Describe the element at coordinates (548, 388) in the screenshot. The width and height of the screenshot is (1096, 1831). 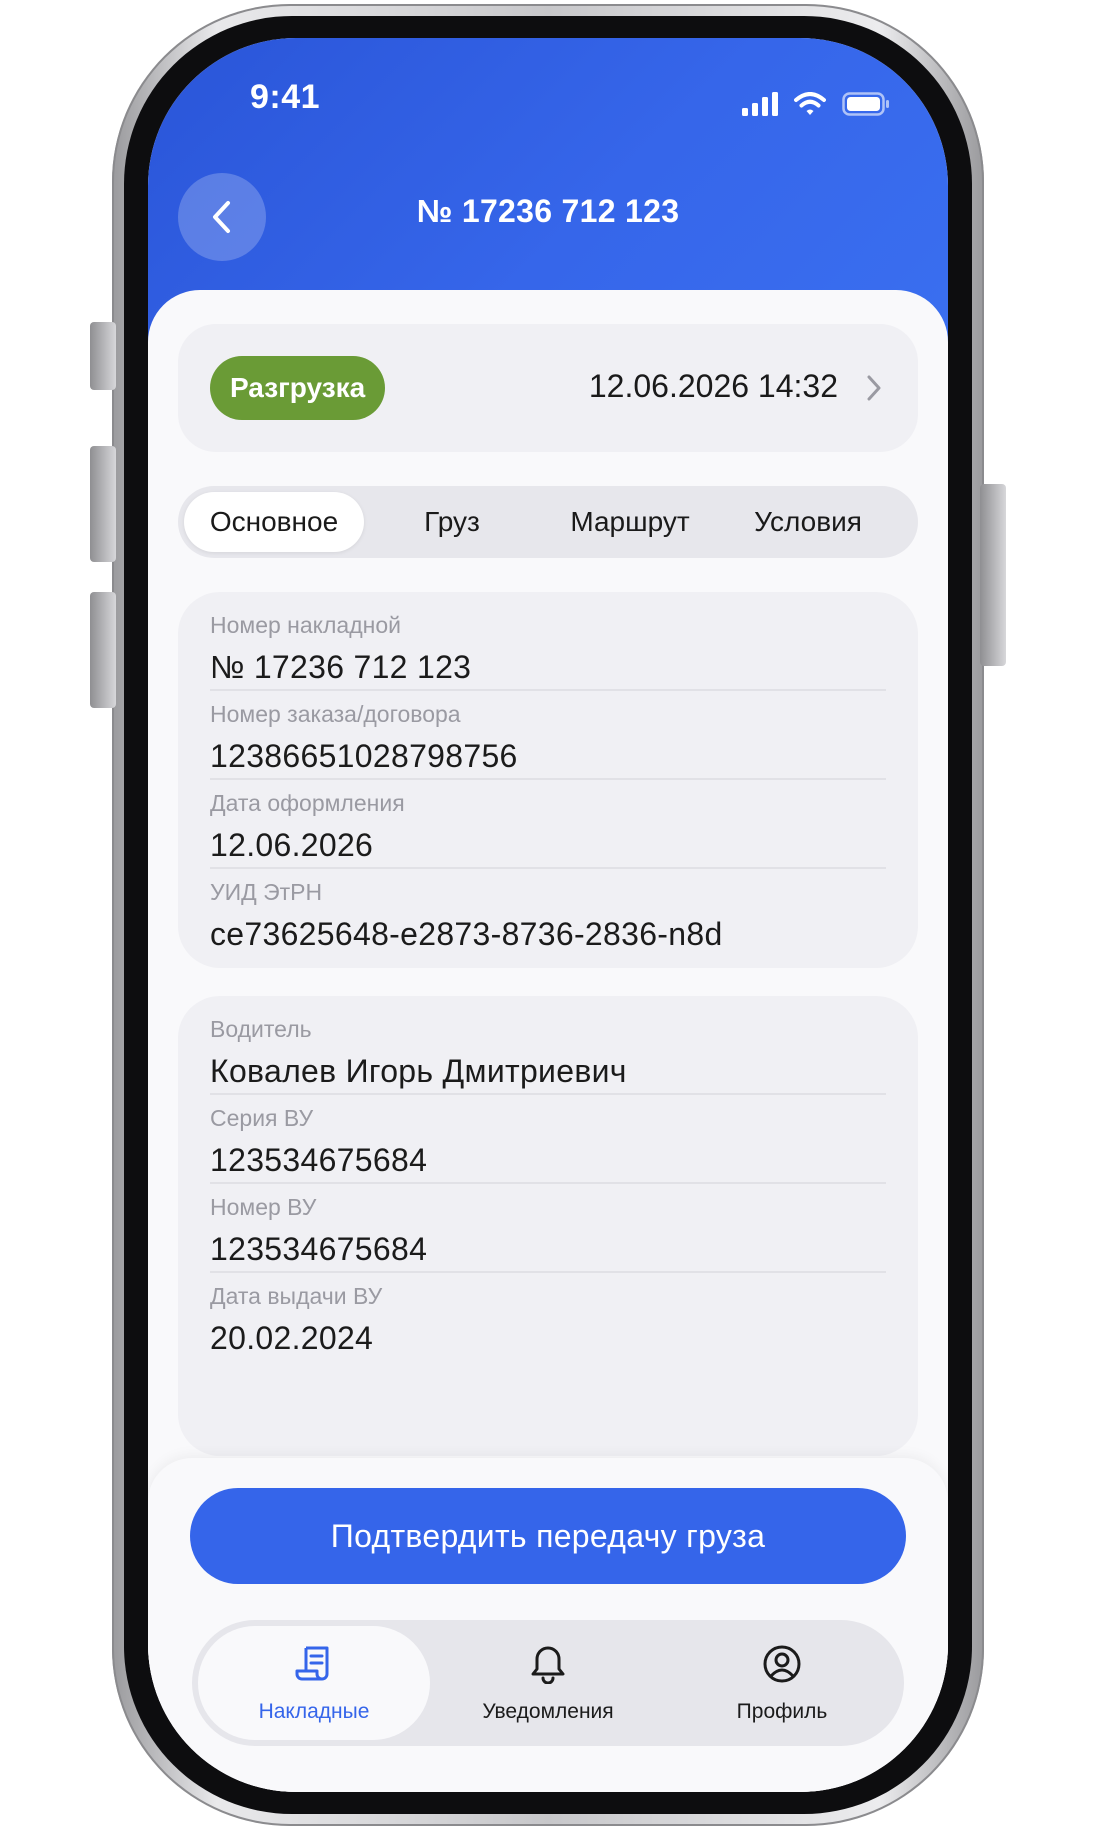
I see `status-card: Разгрузка 12.06.2026 14:32` at that location.